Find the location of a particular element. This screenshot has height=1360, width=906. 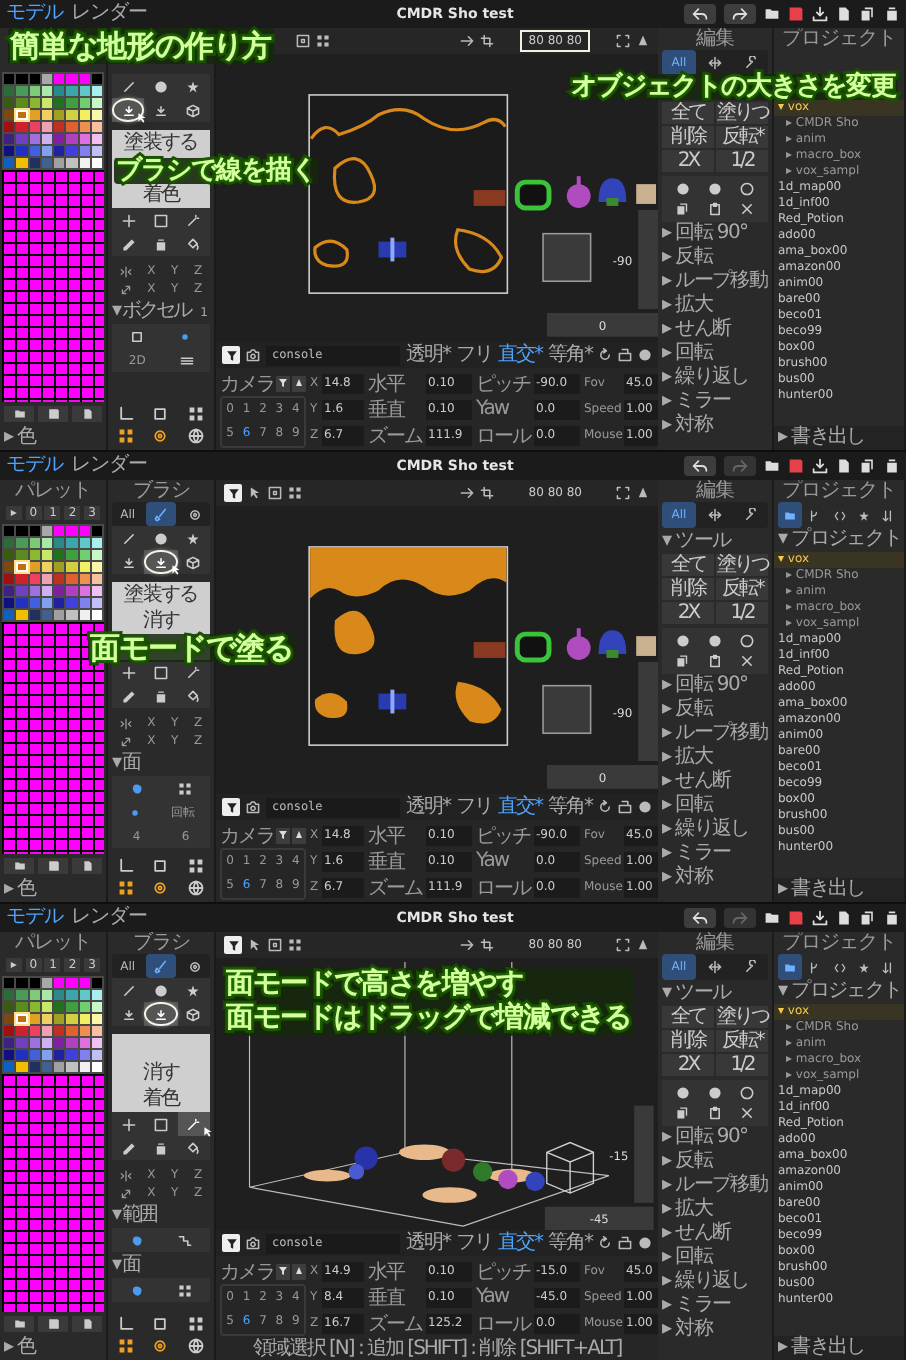

section-header: ▾ 範囲 is located at coordinates (134, 1216).